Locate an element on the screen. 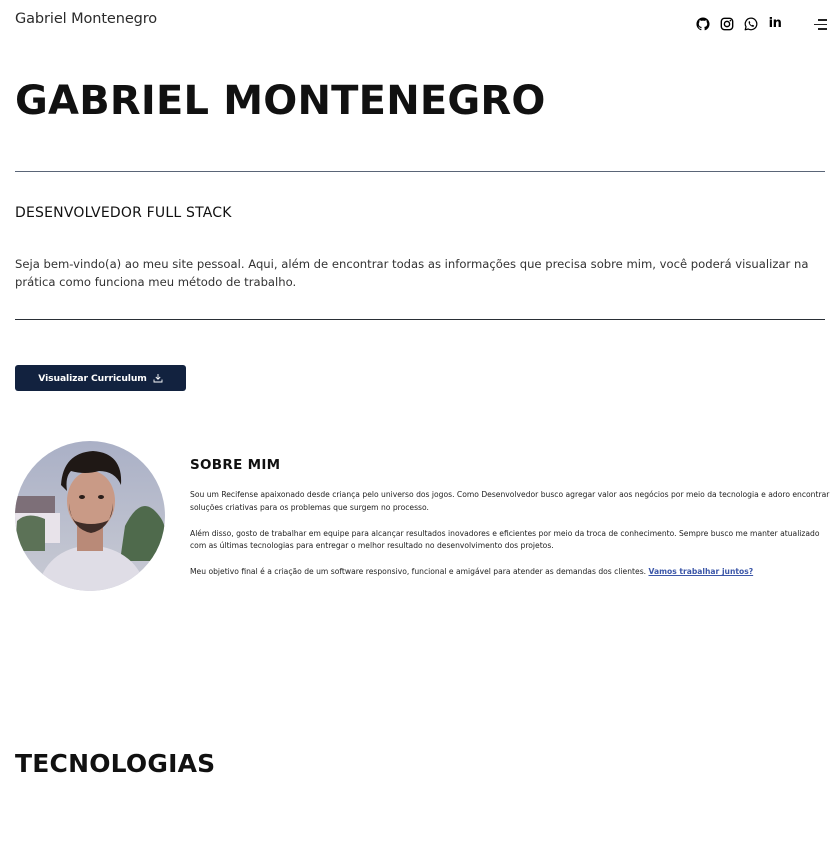 The image size is (840, 844). social-links: in is located at coordinates (743, 24).